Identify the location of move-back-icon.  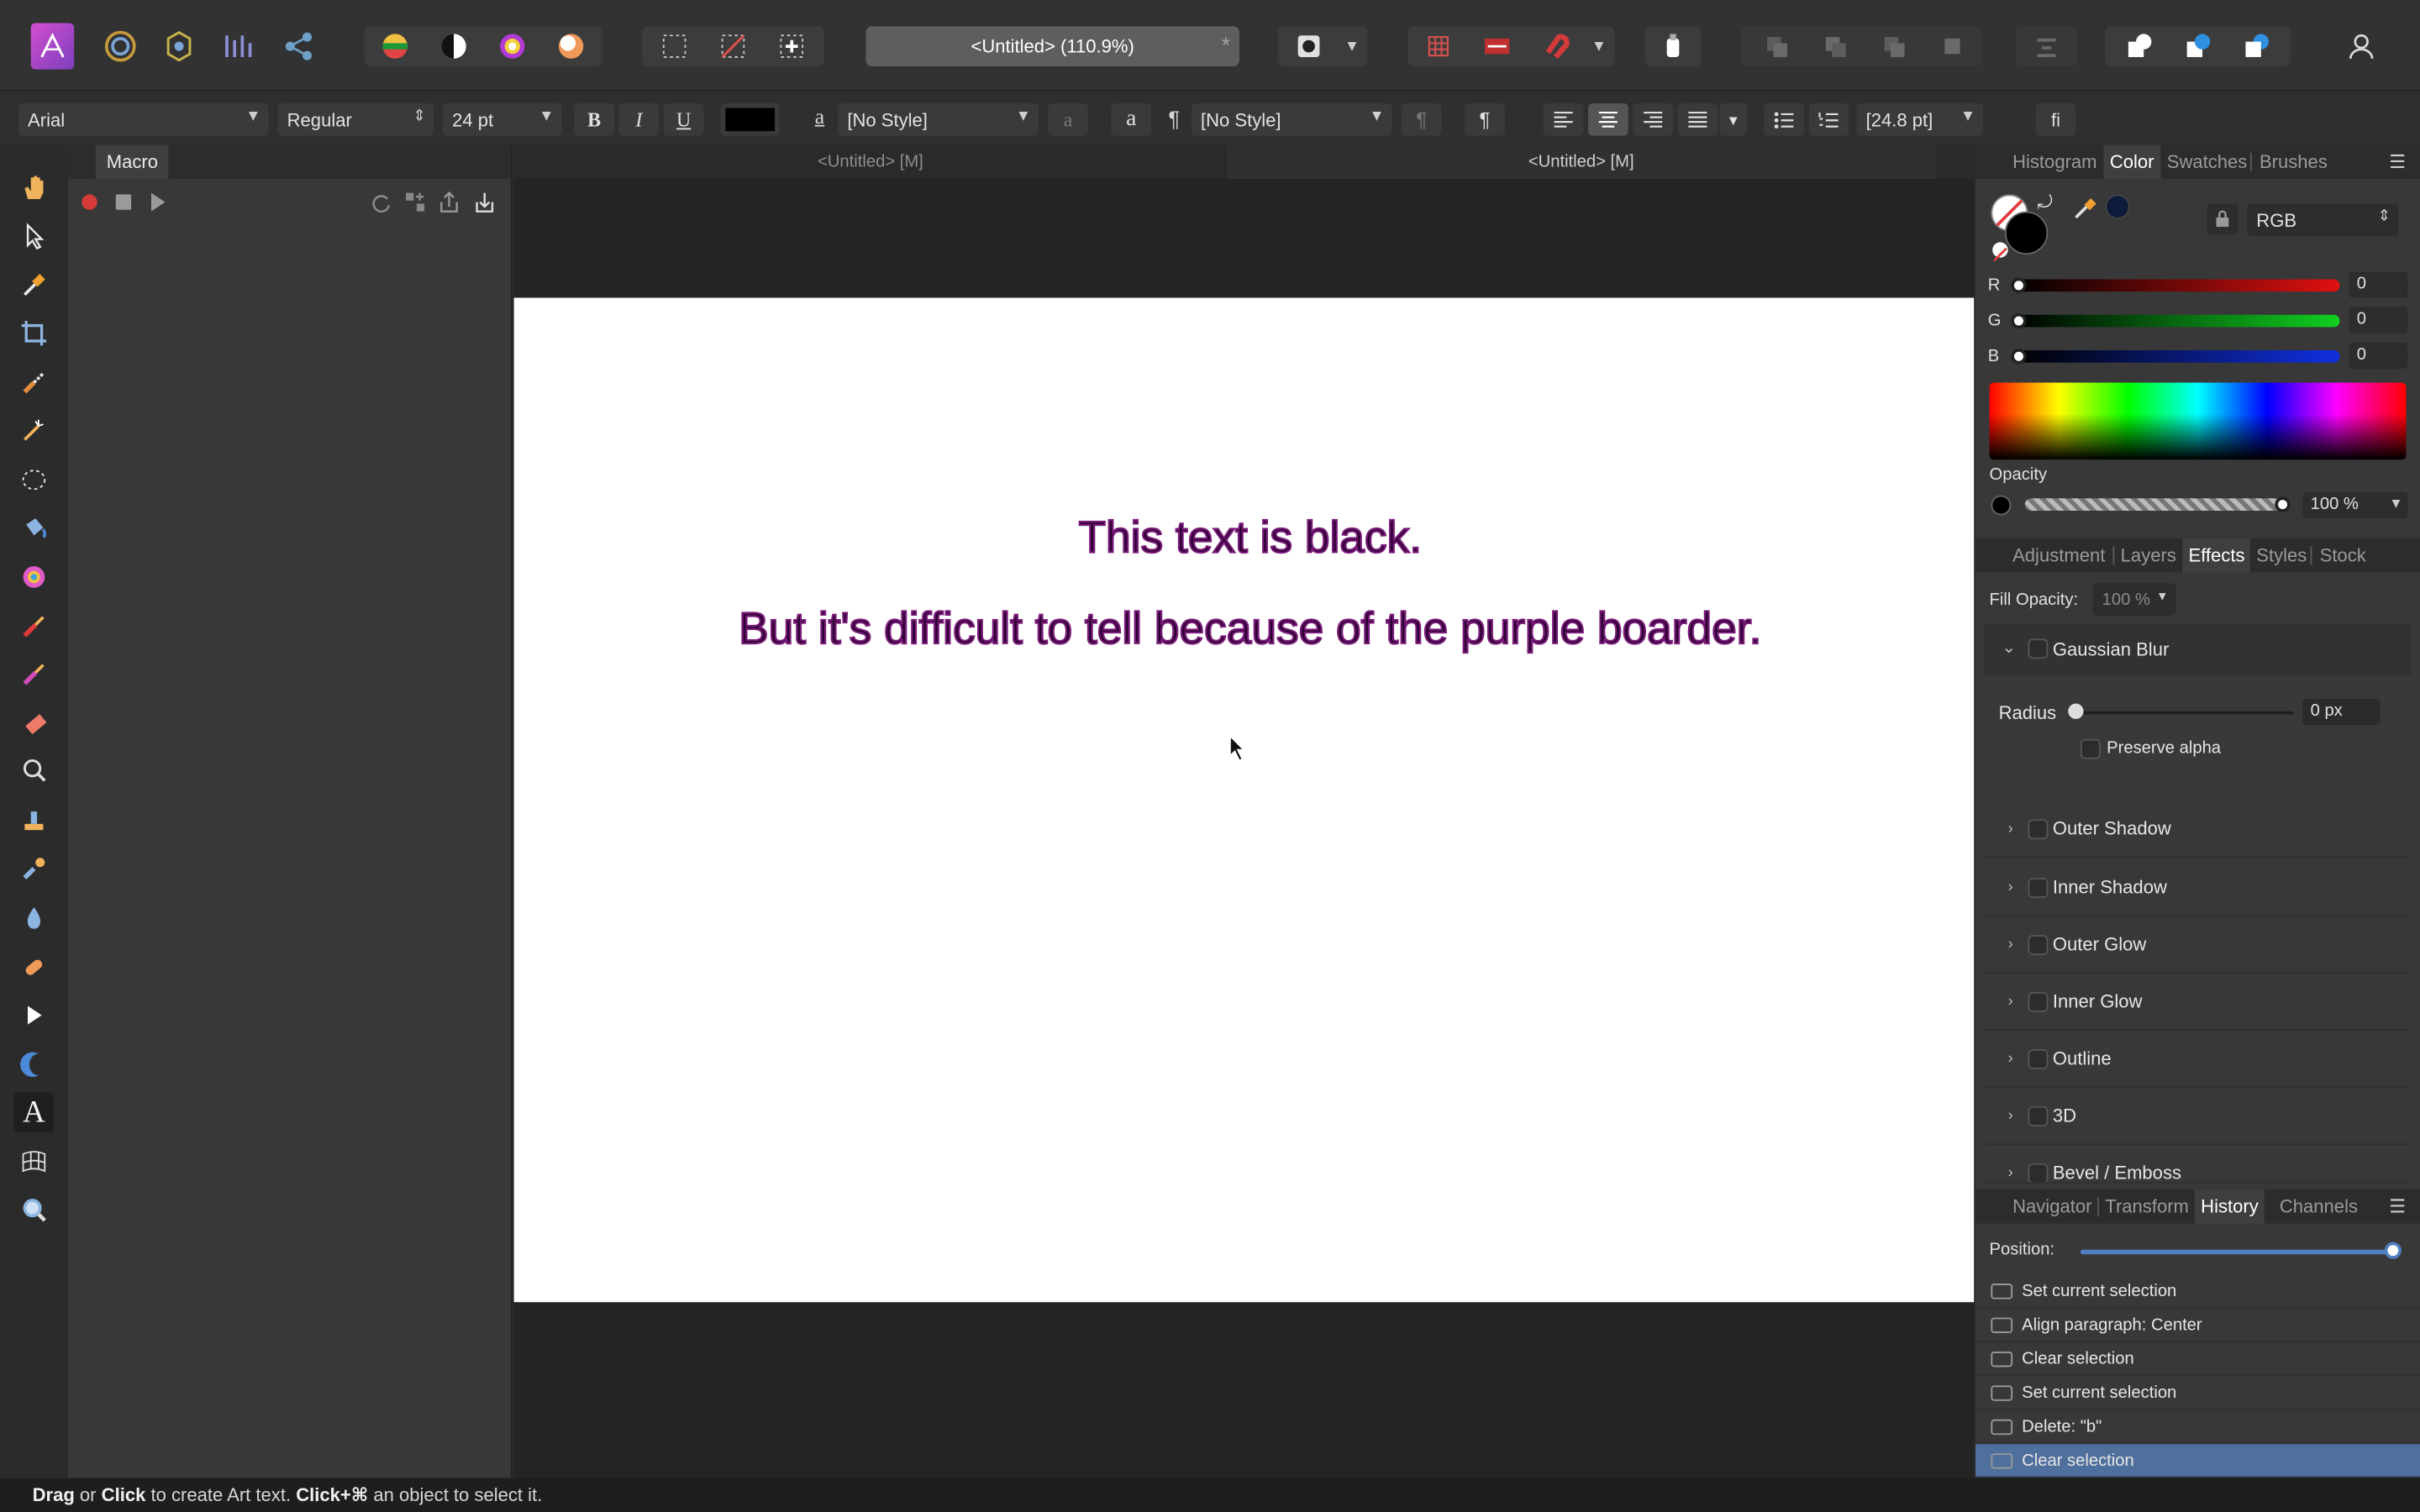
(1775, 45).